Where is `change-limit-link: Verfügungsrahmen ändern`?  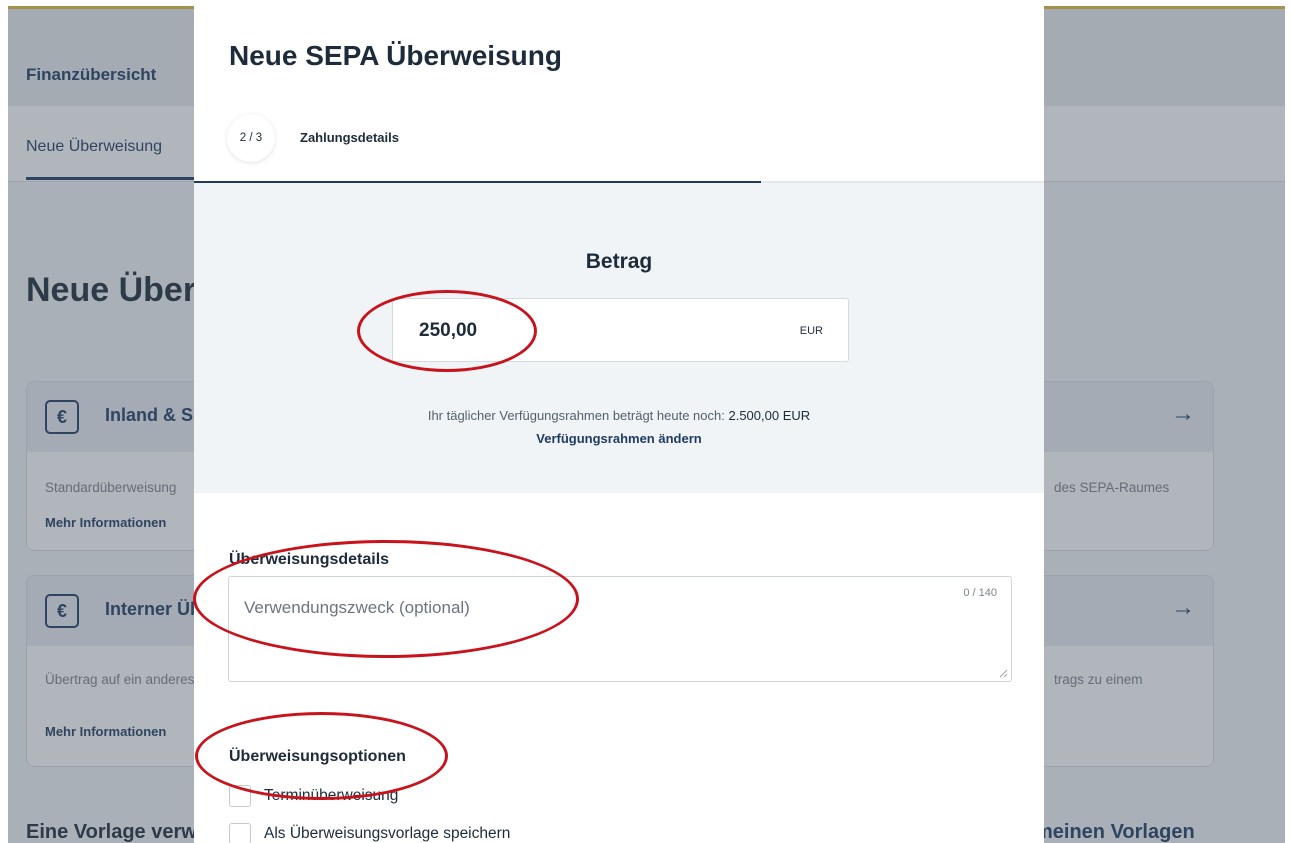
change-limit-link: Verfügungsrahmen ändern is located at coordinates (619, 438).